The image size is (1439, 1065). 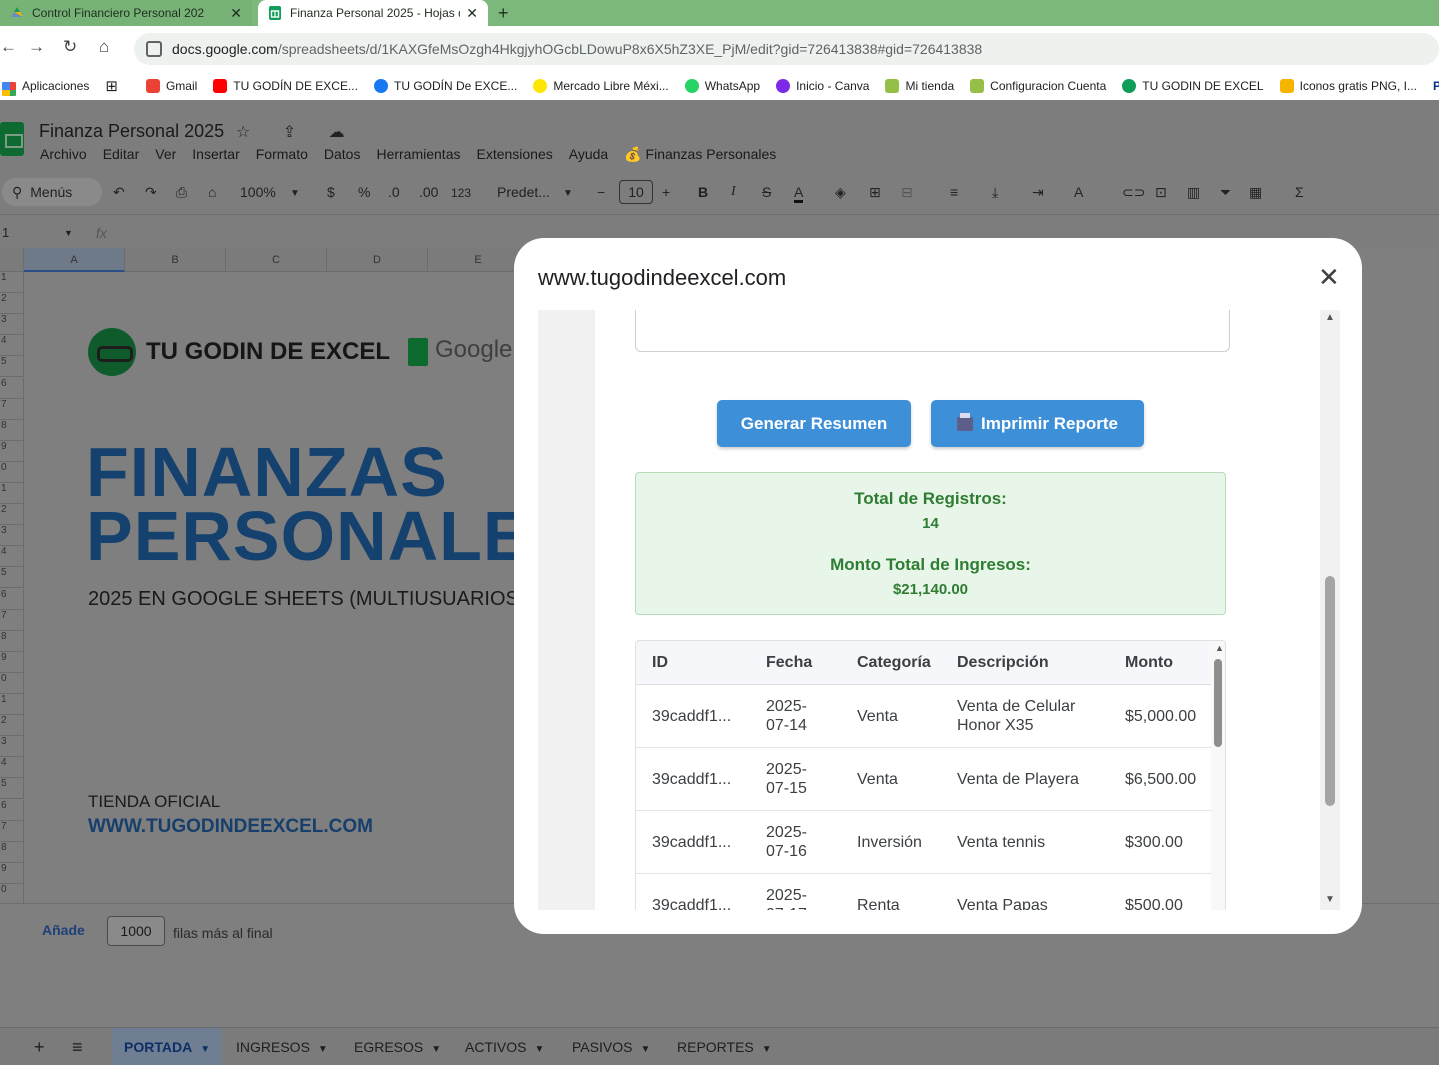 I want to click on number-format-button: 123, so click(x=461, y=193).